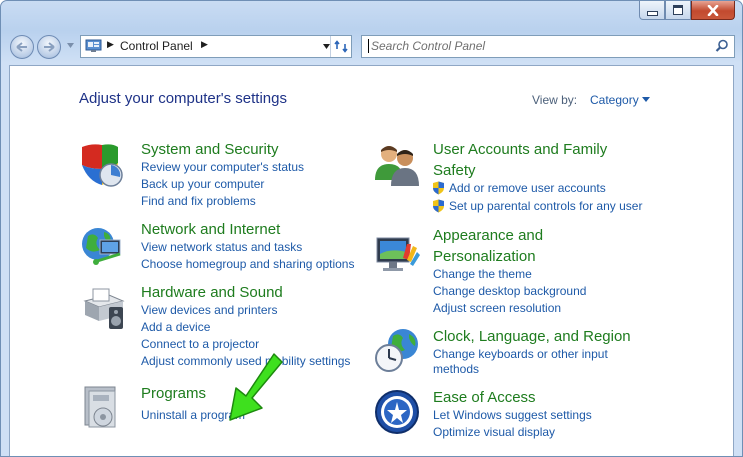  Describe the element at coordinates (532, 337) in the screenshot. I see `category-clock-language-region: Clock, Language, and Region` at that location.